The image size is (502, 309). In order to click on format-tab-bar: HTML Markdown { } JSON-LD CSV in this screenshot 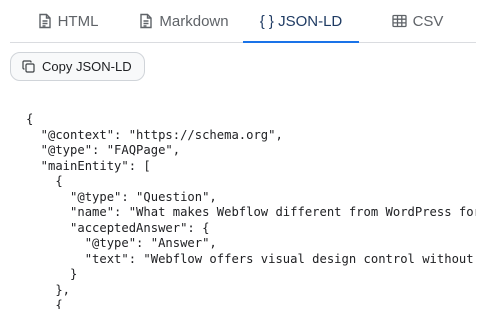, I will do `click(243, 21)`.